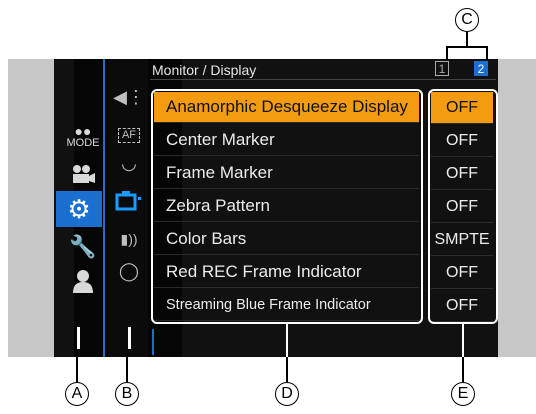  Describe the element at coordinates (78, 338) in the screenshot. I see `category-scroll-line` at that location.